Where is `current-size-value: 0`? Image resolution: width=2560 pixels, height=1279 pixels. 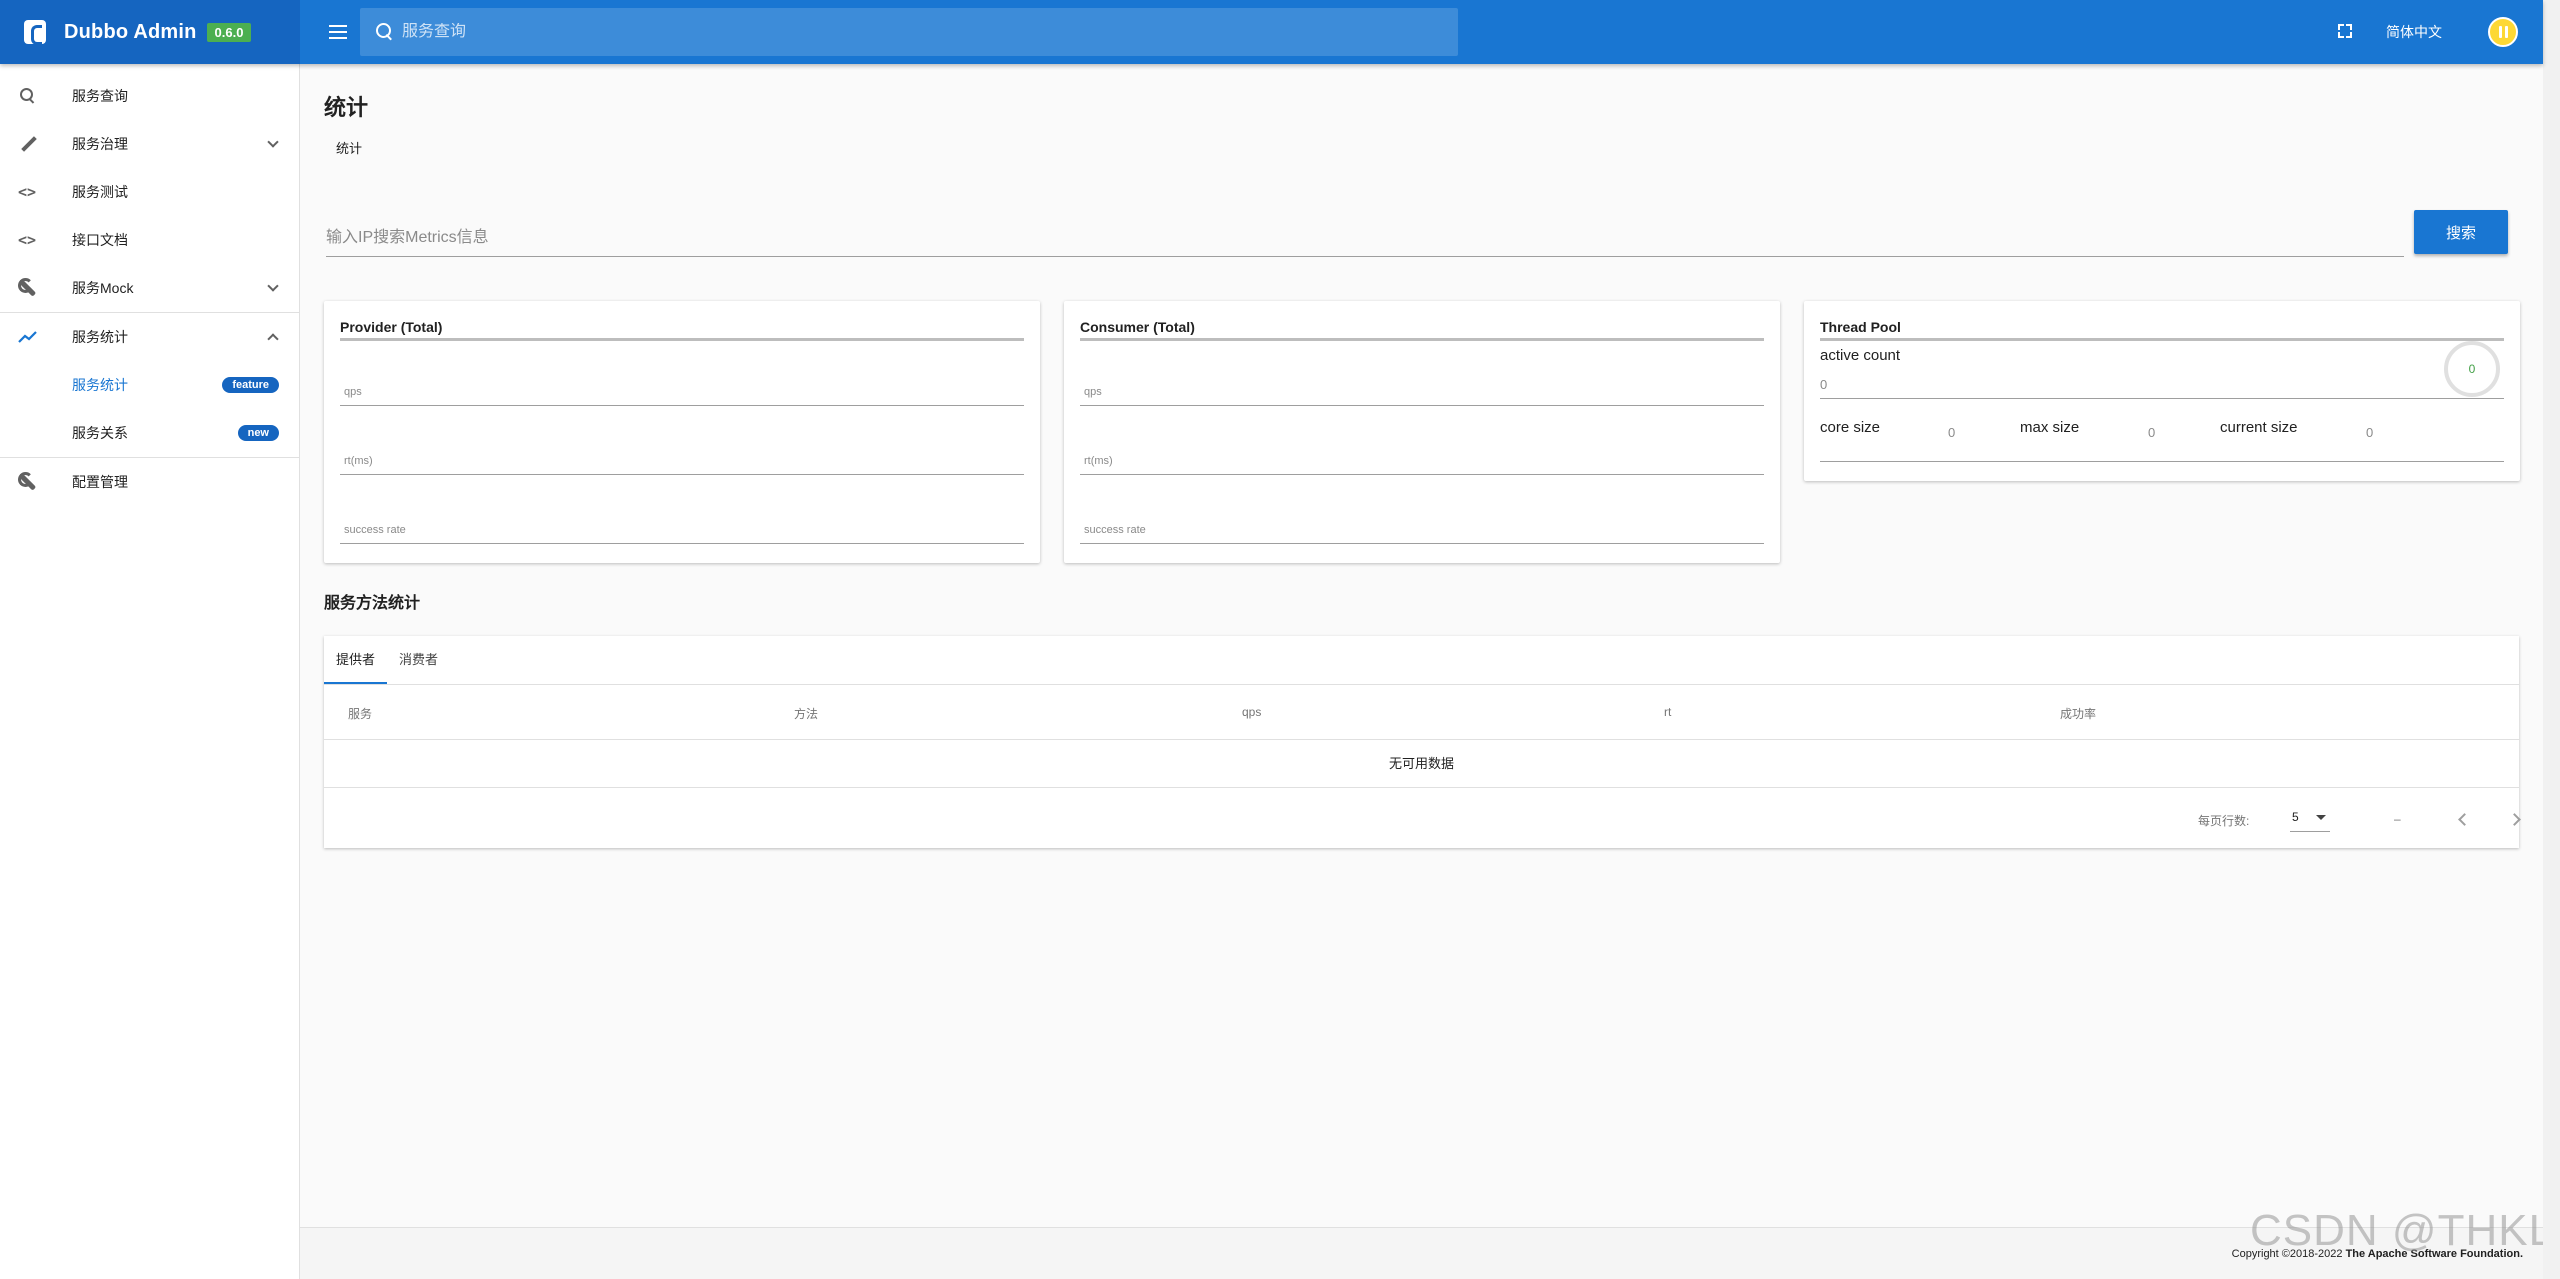
current-size-value: 0 is located at coordinates (2370, 432).